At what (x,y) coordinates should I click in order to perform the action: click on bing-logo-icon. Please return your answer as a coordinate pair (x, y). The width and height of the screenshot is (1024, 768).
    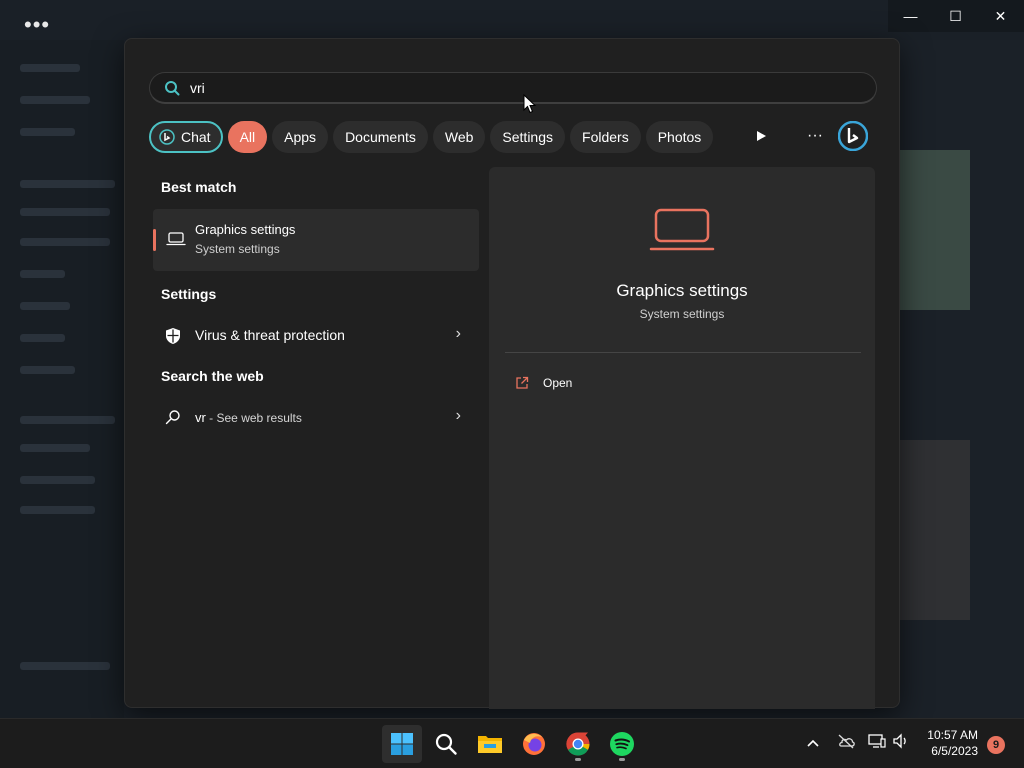
    Looking at the image, I should click on (853, 136).